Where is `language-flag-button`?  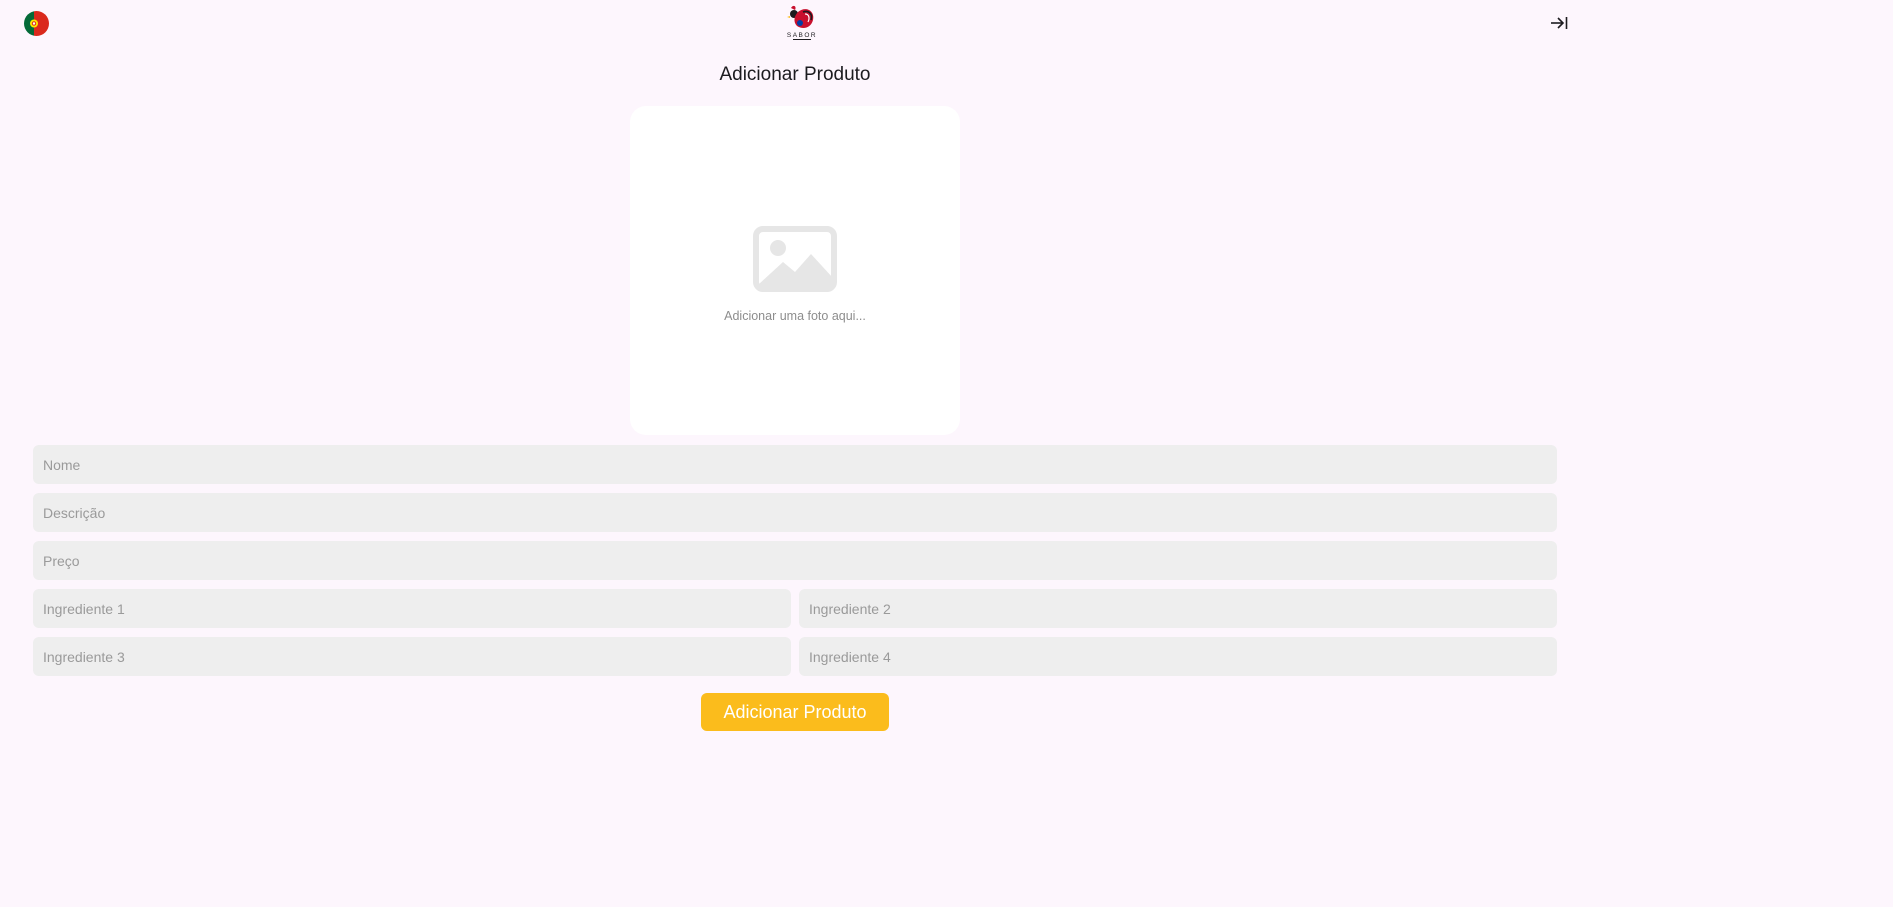
language-flag-button is located at coordinates (36, 23).